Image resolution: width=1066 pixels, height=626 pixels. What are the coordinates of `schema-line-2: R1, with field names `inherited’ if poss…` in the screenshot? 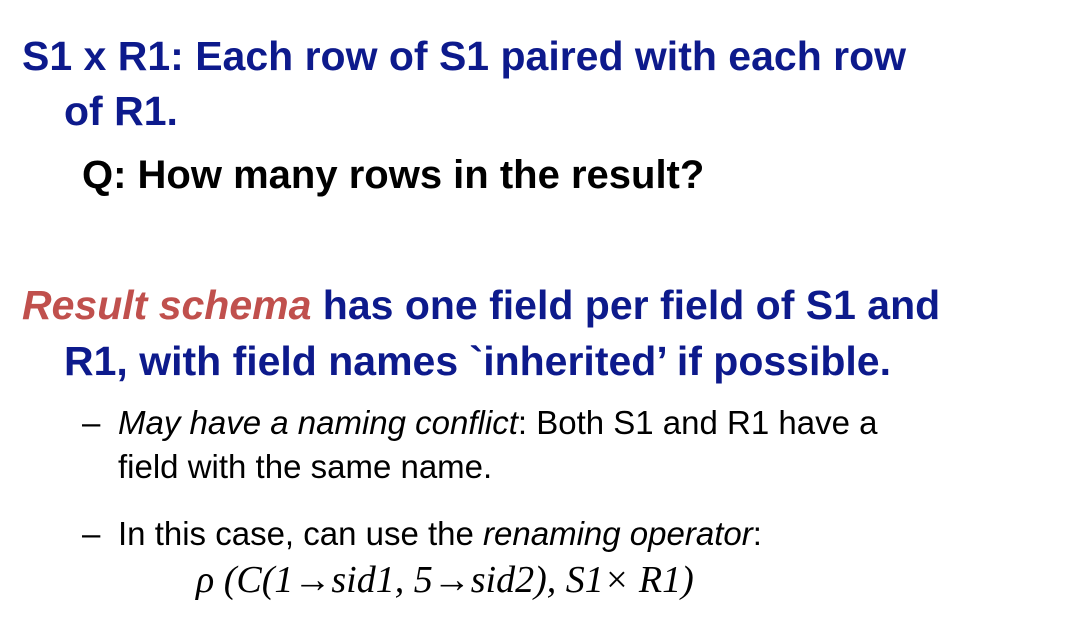 It's located at (477, 361).